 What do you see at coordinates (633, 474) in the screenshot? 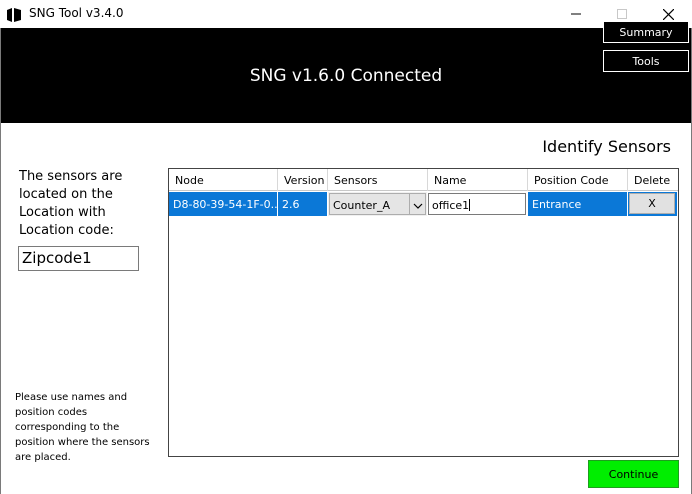
I see `continue-button: Continue` at bounding box center [633, 474].